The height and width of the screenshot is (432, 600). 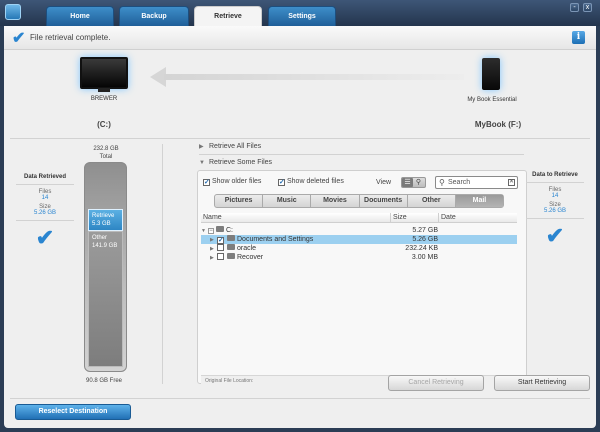 What do you see at coordinates (384, 201) in the screenshot?
I see `filter-documents: Documents` at bounding box center [384, 201].